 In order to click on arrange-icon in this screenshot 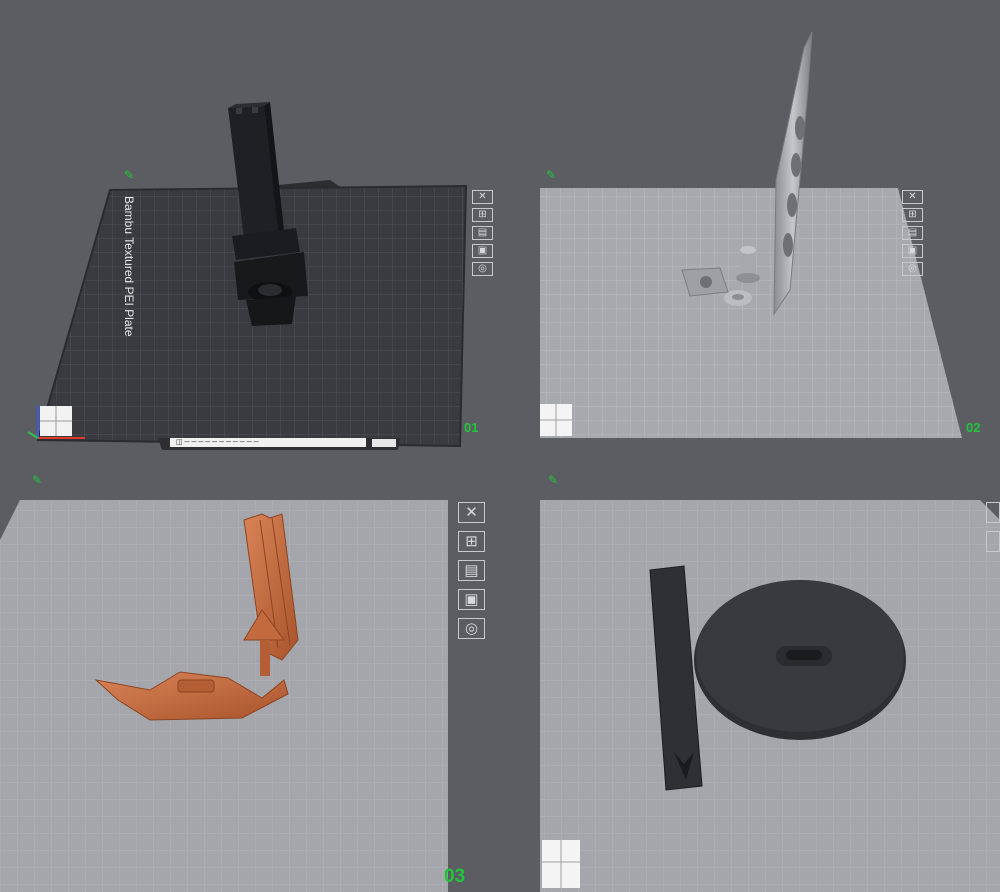, I will do `click(993, 541)`.